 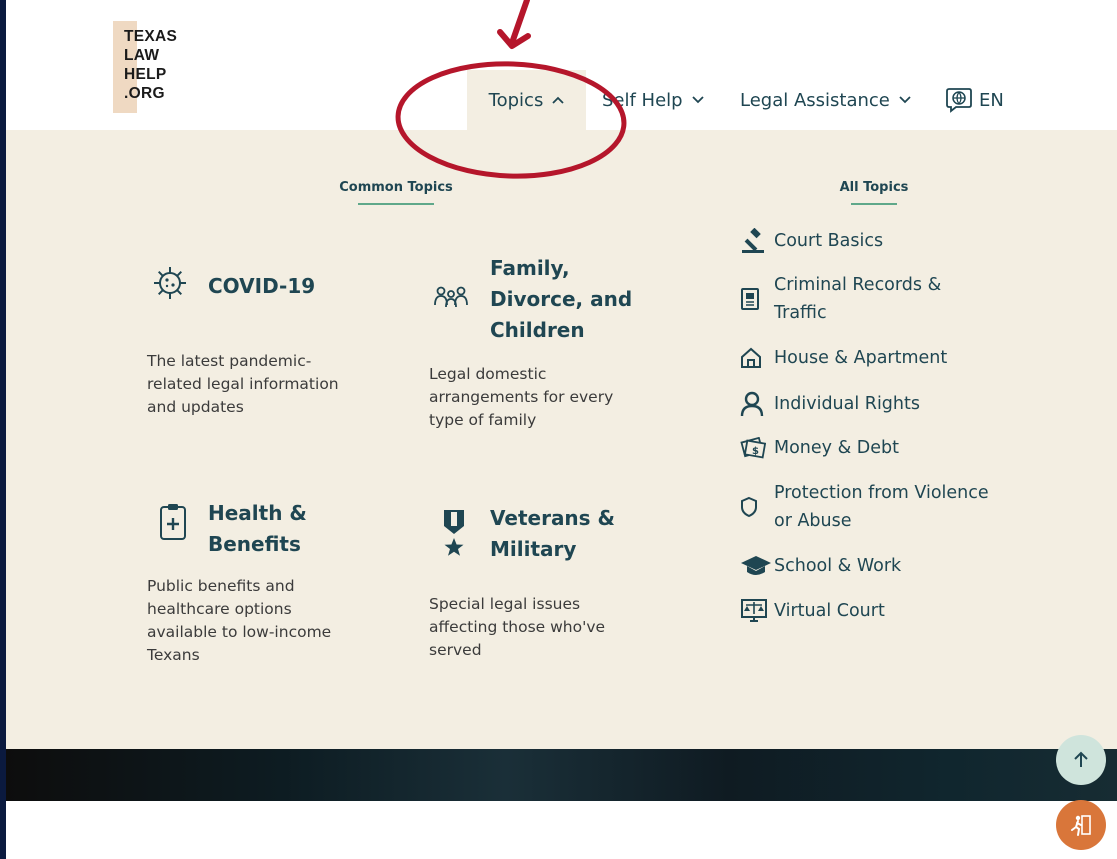 What do you see at coordinates (219, 609) in the screenshot?
I see `card-description-line: healthcare options` at bounding box center [219, 609].